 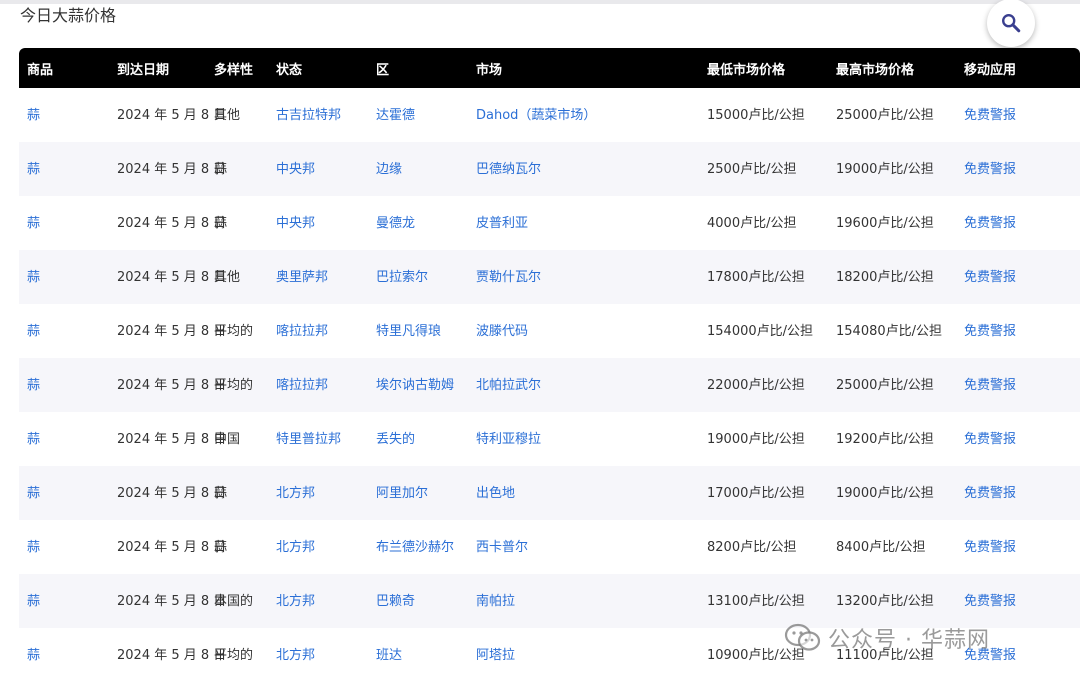 I want to click on cell-district: 曼德龙, so click(x=418, y=223).